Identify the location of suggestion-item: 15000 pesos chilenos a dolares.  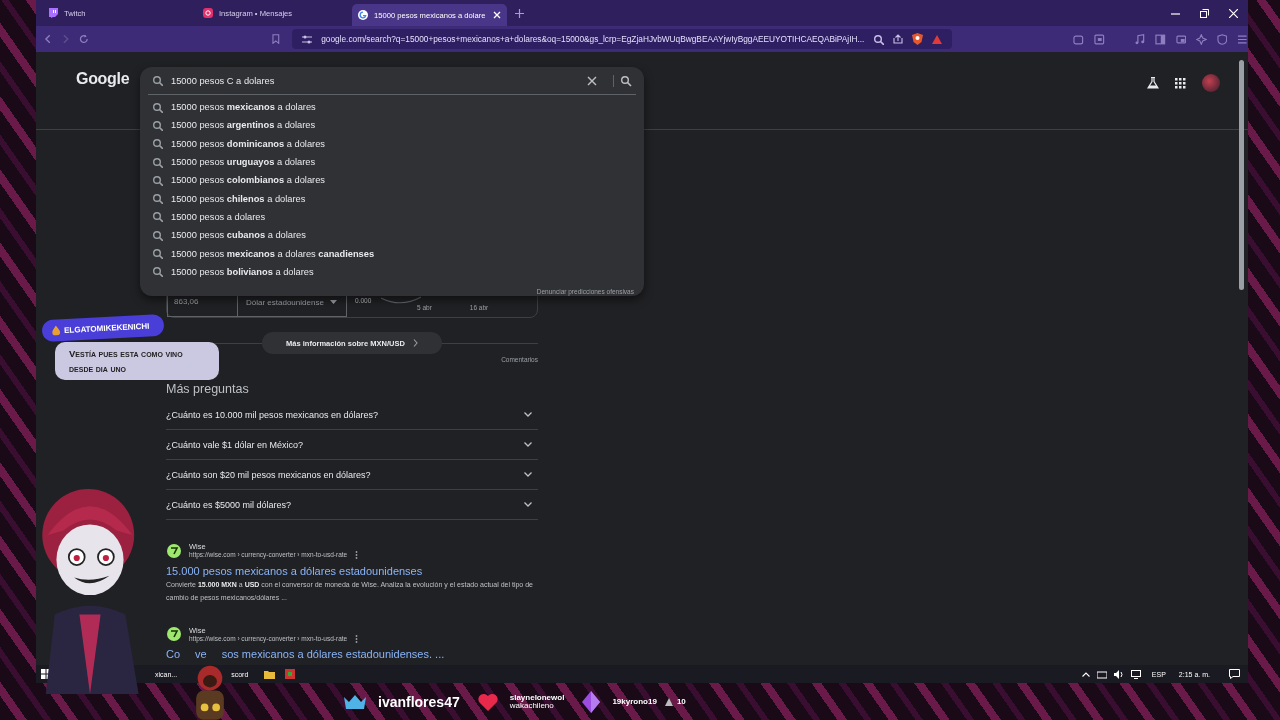
(392, 198).